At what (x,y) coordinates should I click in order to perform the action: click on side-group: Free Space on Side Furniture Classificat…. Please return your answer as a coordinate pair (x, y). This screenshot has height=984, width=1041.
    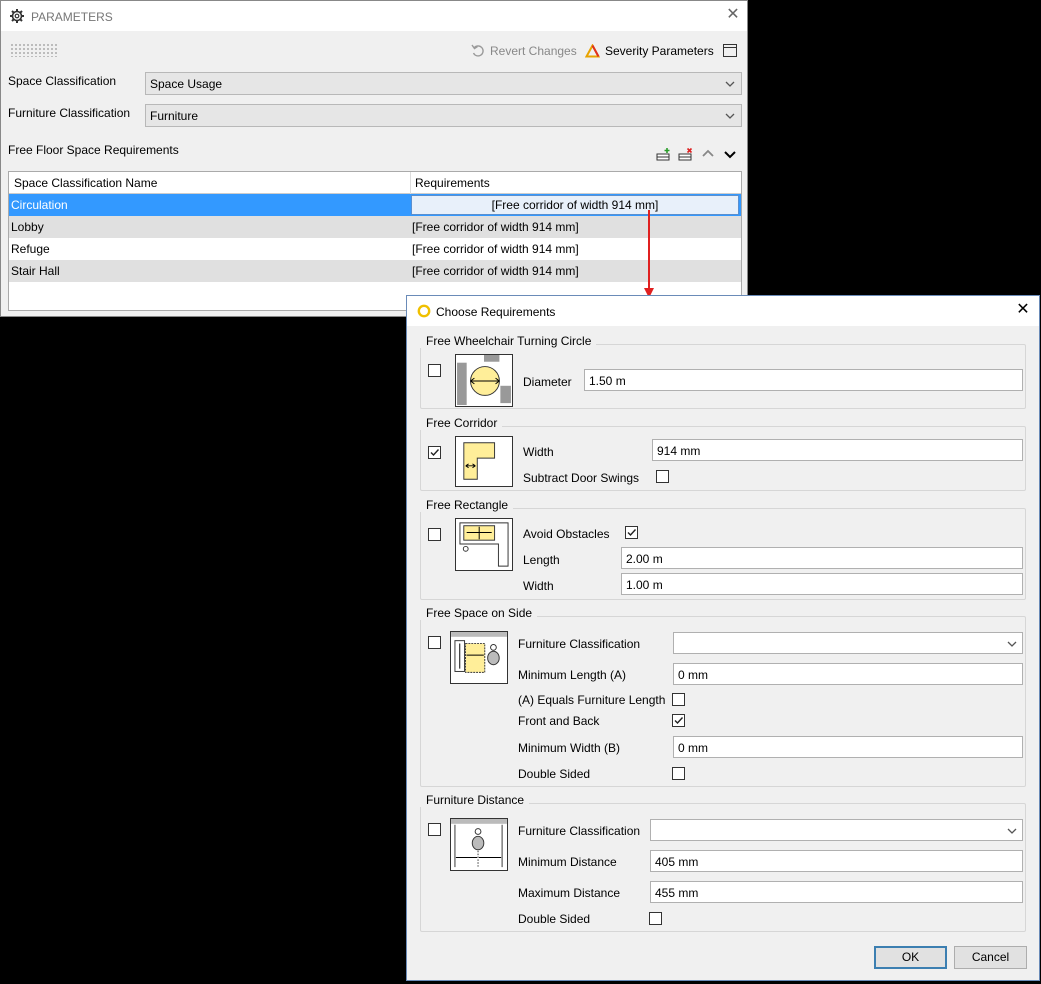
    Looking at the image, I should click on (723, 696).